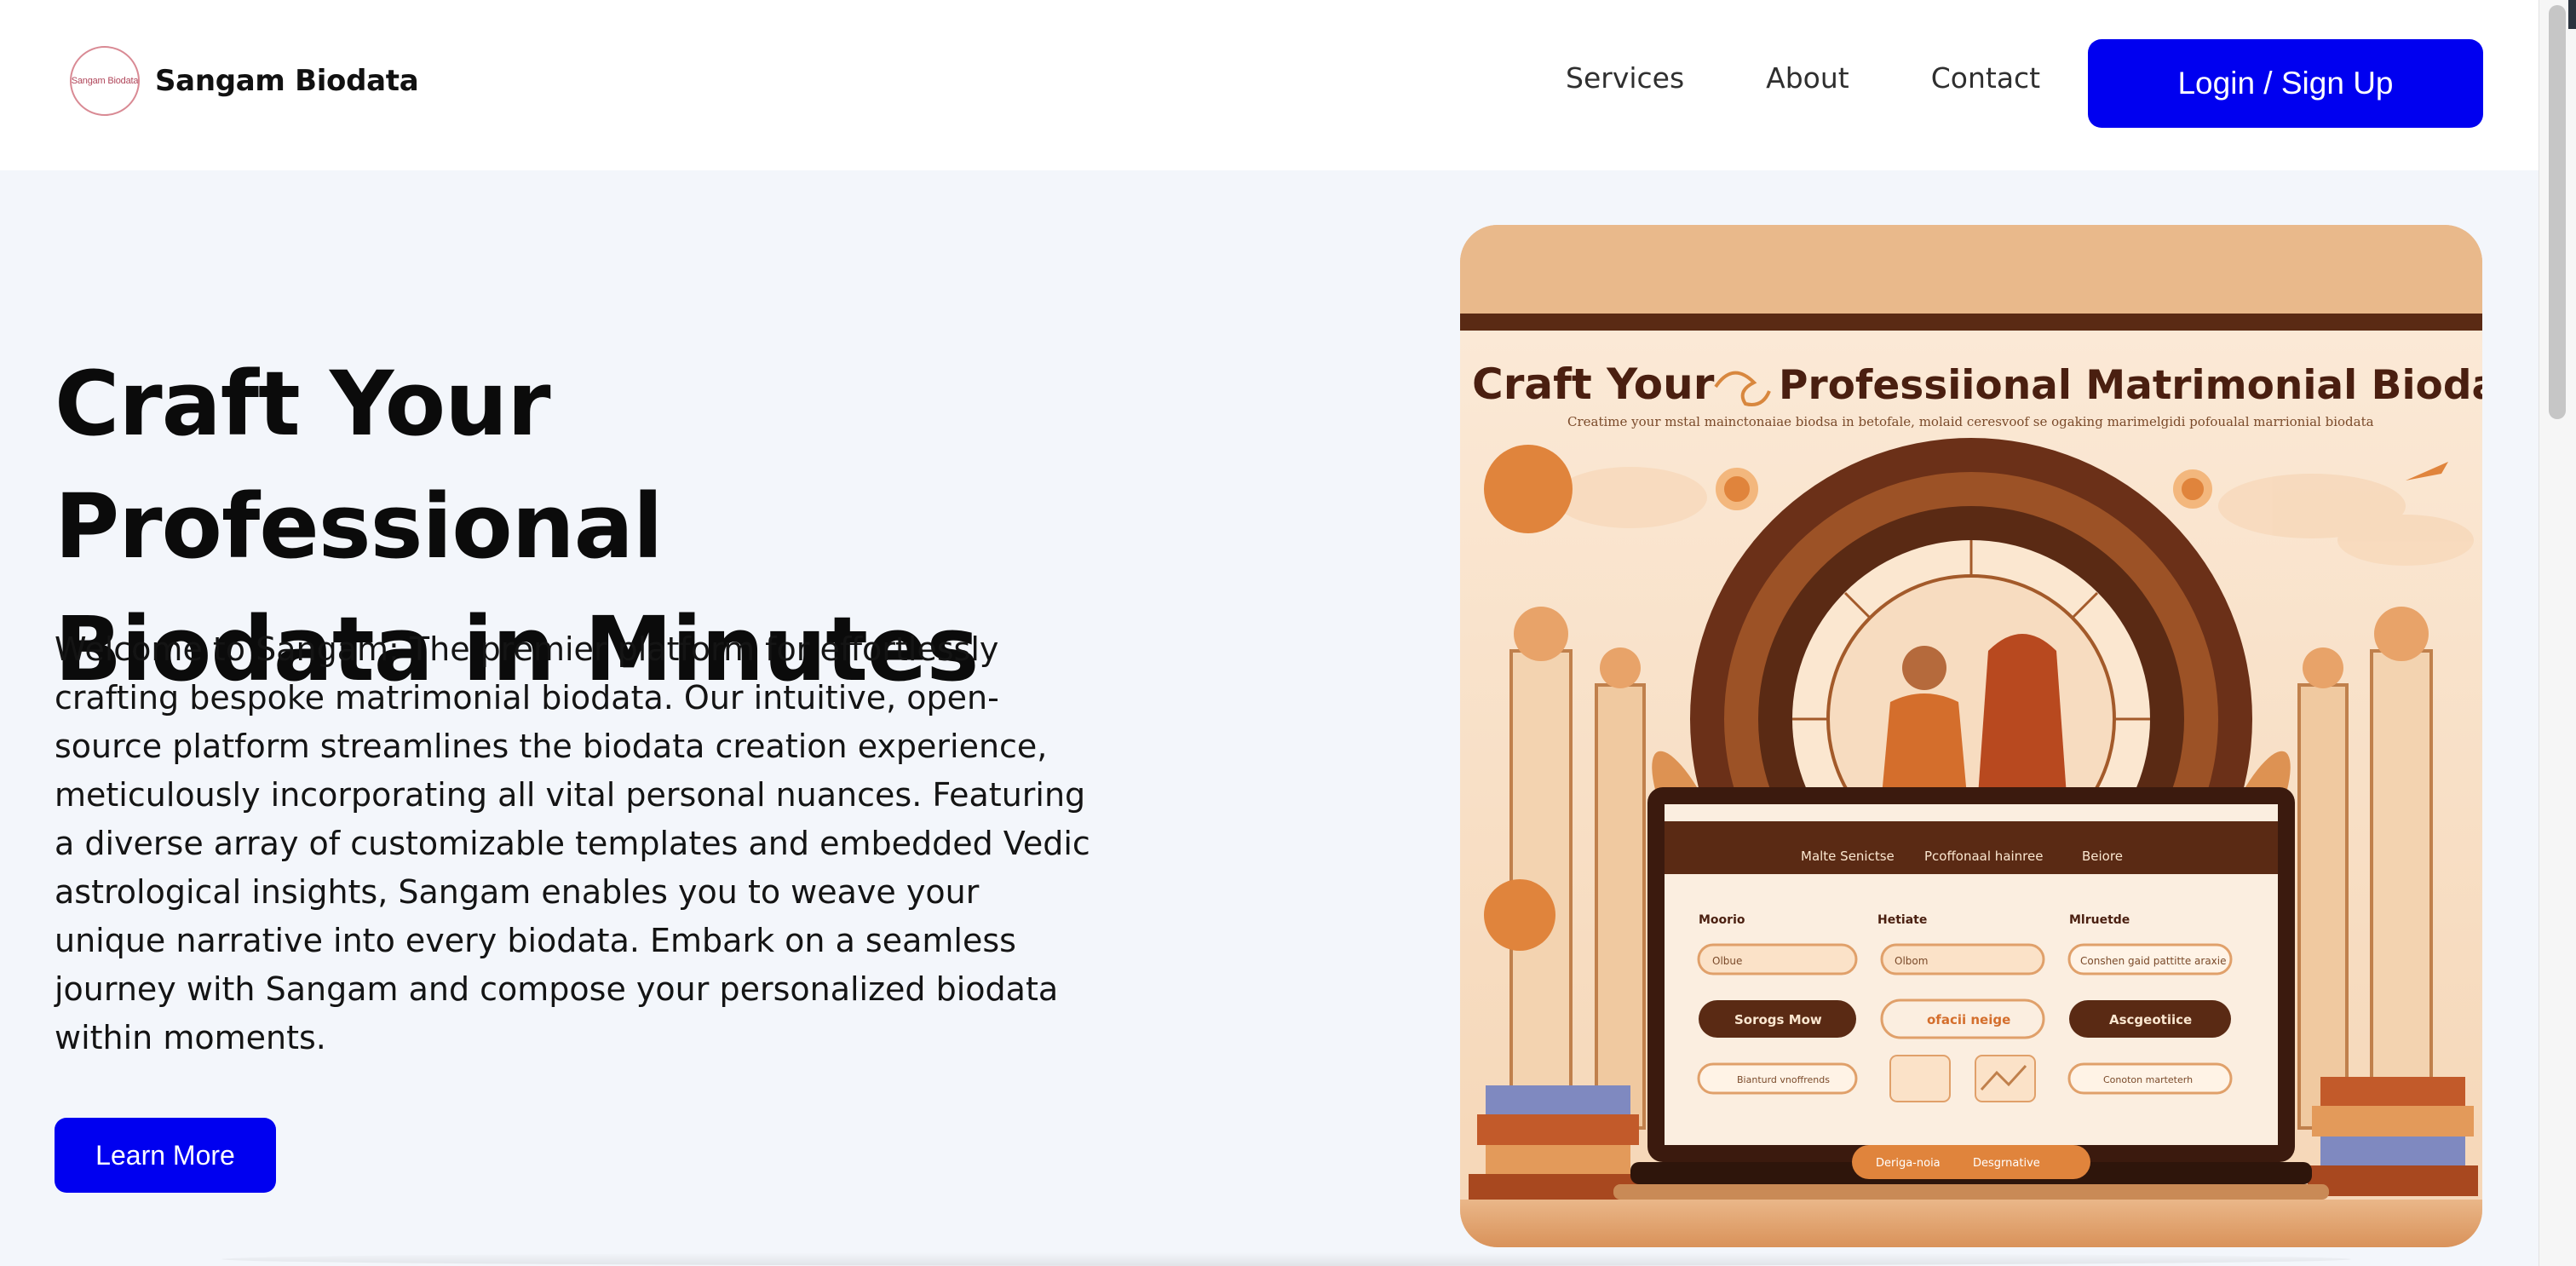 Image resolution: width=2576 pixels, height=1266 pixels. What do you see at coordinates (1848, 856) in the screenshot?
I see `laptop-tab-1: Malte Senictse` at bounding box center [1848, 856].